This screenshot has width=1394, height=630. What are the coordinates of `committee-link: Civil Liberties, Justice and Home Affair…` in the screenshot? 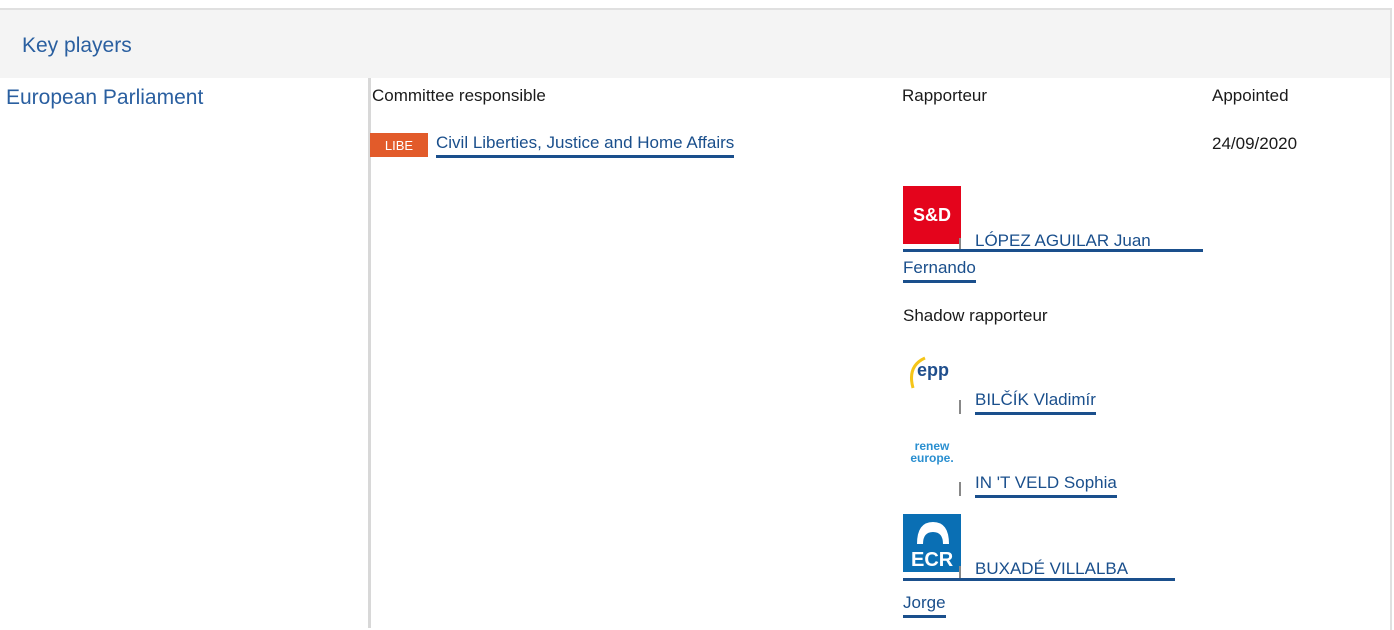 It's located at (585, 145).